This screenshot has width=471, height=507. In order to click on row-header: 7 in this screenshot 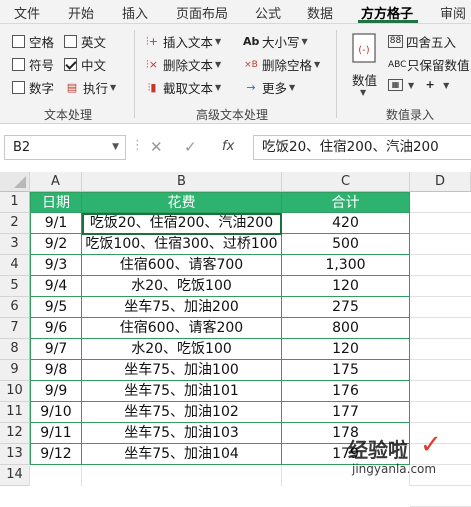, I will do `click(15, 328)`.